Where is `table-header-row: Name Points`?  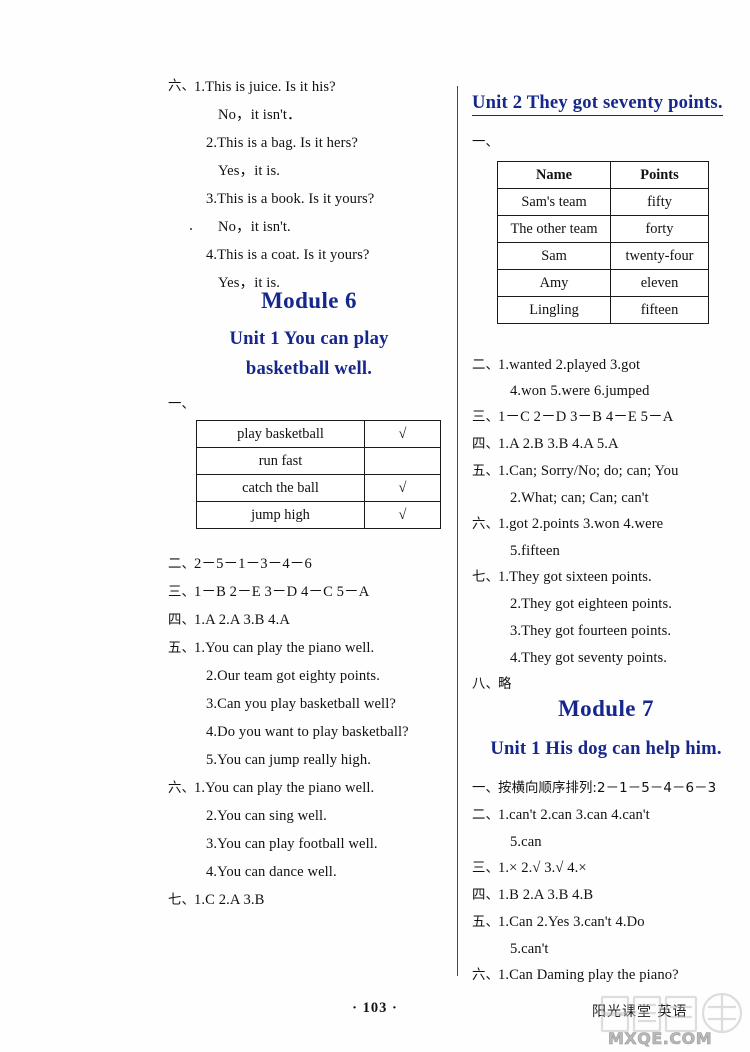
table-header-row: Name Points is located at coordinates (603, 175).